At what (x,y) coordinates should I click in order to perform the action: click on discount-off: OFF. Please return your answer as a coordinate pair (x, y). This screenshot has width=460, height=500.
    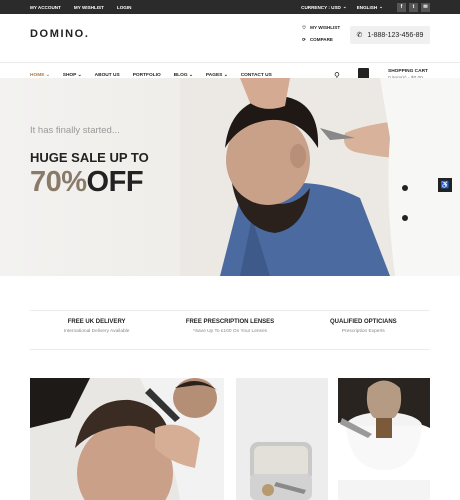
    Looking at the image, I should click on (115, 182).